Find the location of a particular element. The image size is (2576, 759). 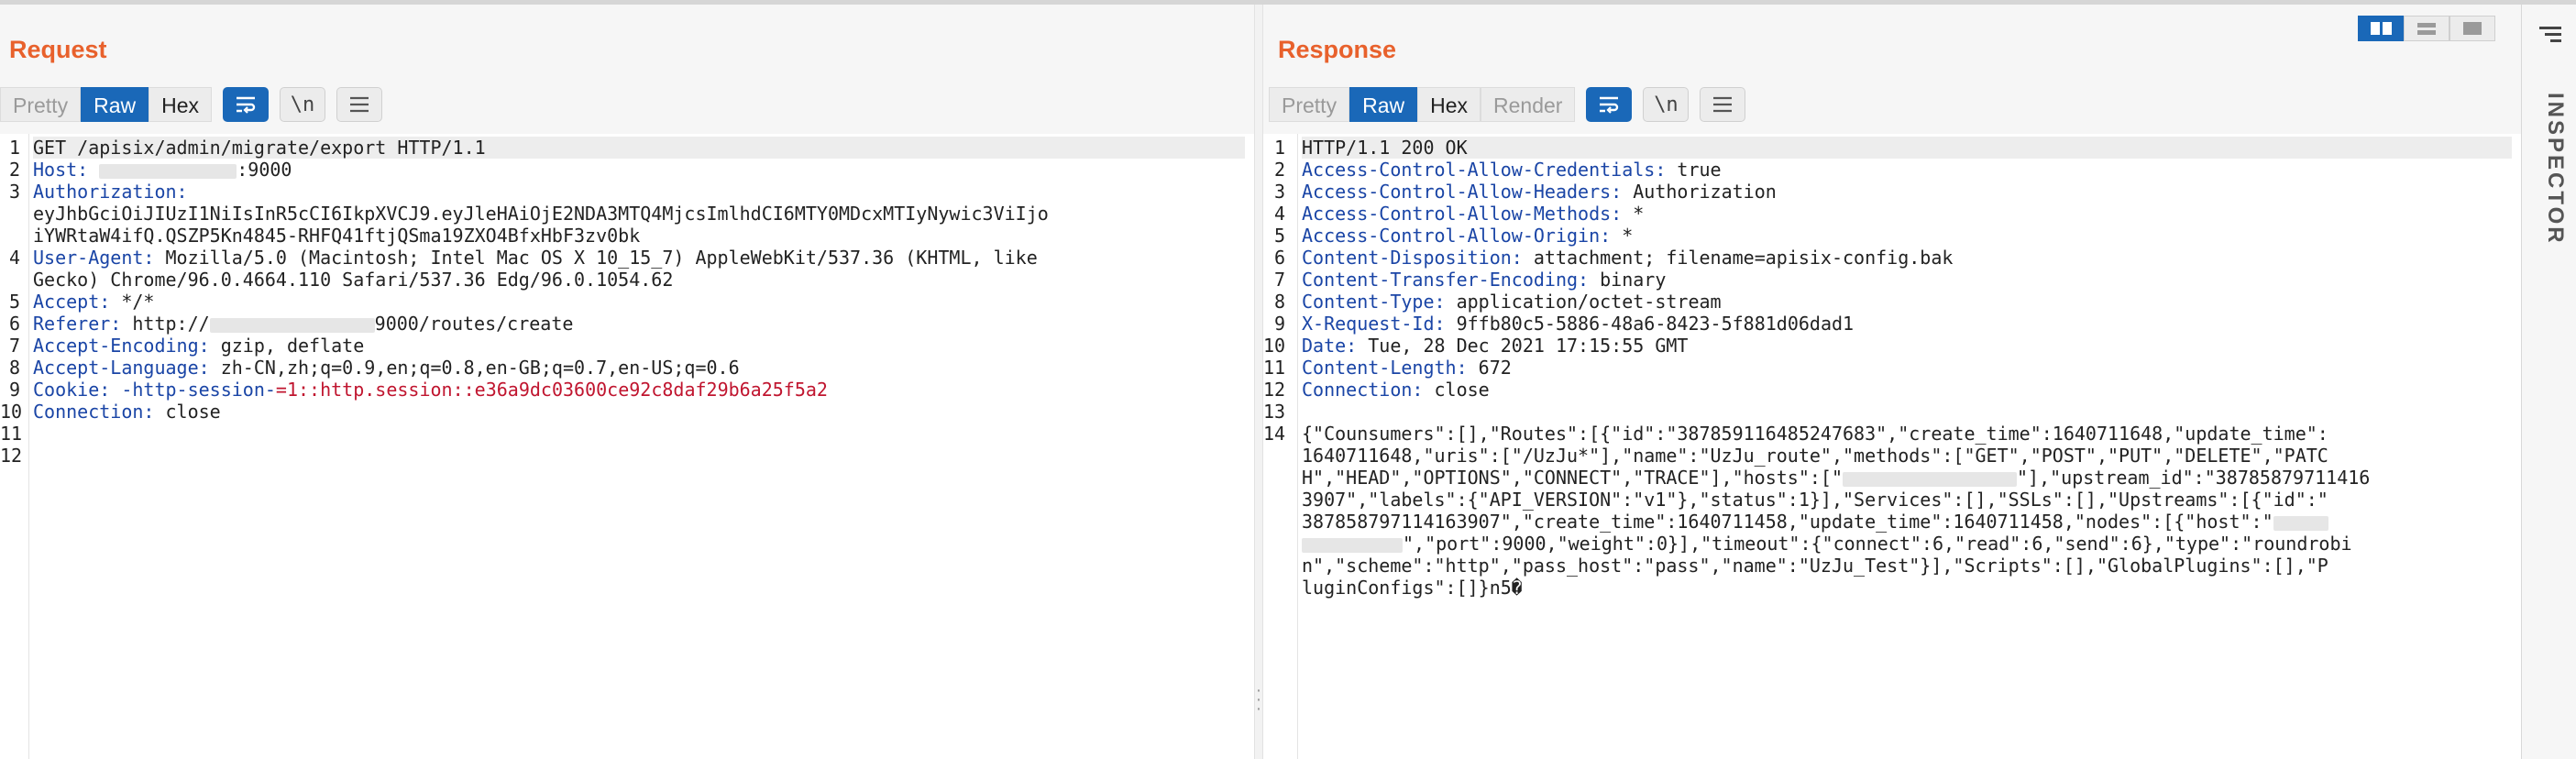

columns-icon is located at coordinates (2381, 28).